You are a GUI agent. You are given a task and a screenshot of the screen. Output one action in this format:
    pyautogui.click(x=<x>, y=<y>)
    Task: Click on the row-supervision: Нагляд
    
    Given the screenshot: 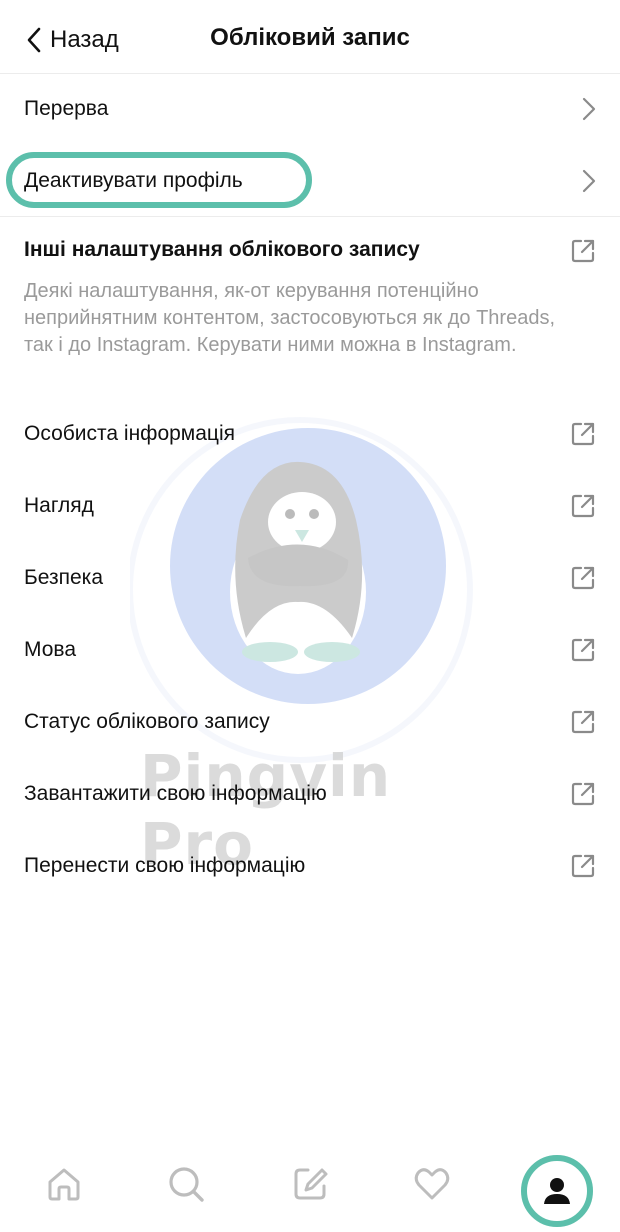 What is the action you would take?
    pyautogui.click(x=310, y=506)
    